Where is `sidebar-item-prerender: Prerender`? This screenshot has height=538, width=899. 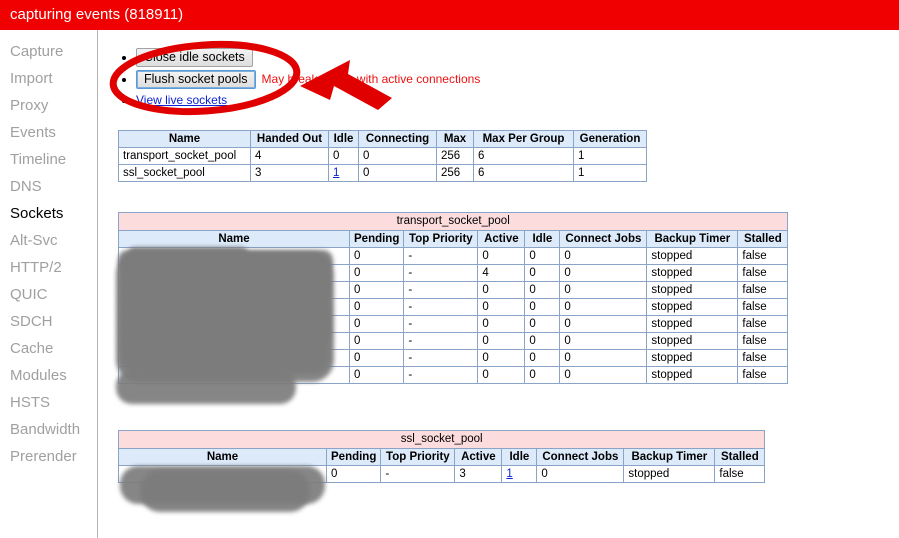 sidebar-item-prerender: Prerender is located at coordinates (48, 456).